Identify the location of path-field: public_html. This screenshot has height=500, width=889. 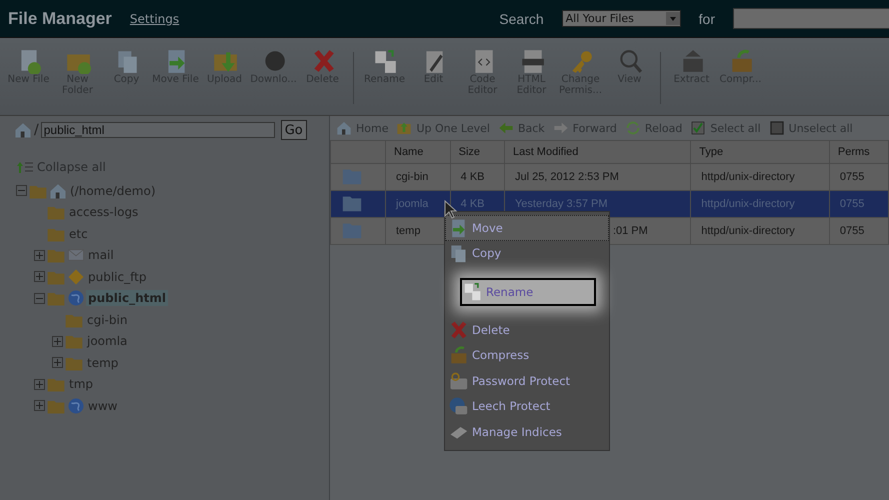
(157, 130).